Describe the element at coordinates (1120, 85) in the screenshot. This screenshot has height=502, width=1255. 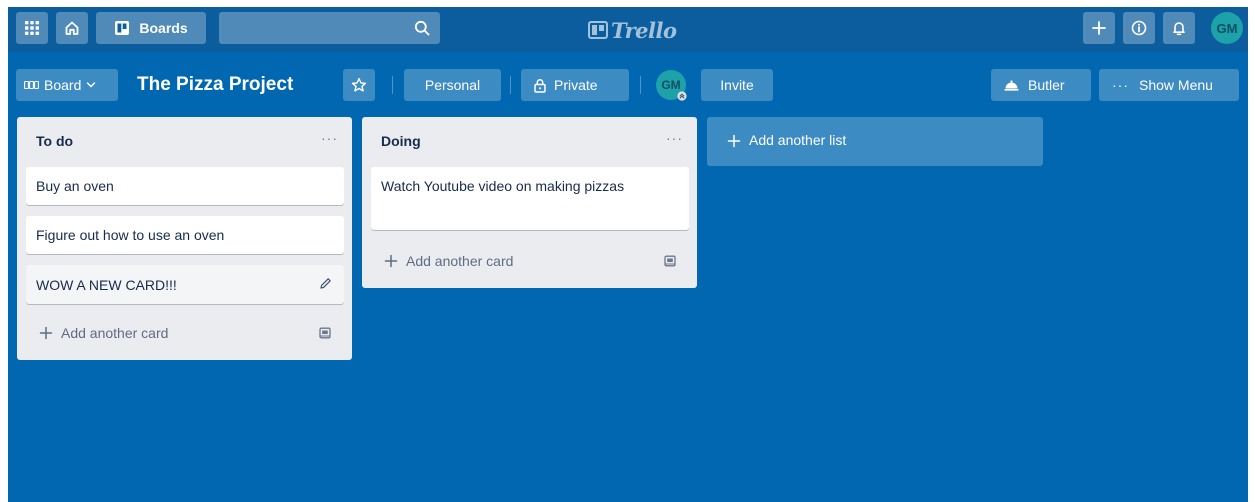
I see `more-dots-icon: ···` at that location.